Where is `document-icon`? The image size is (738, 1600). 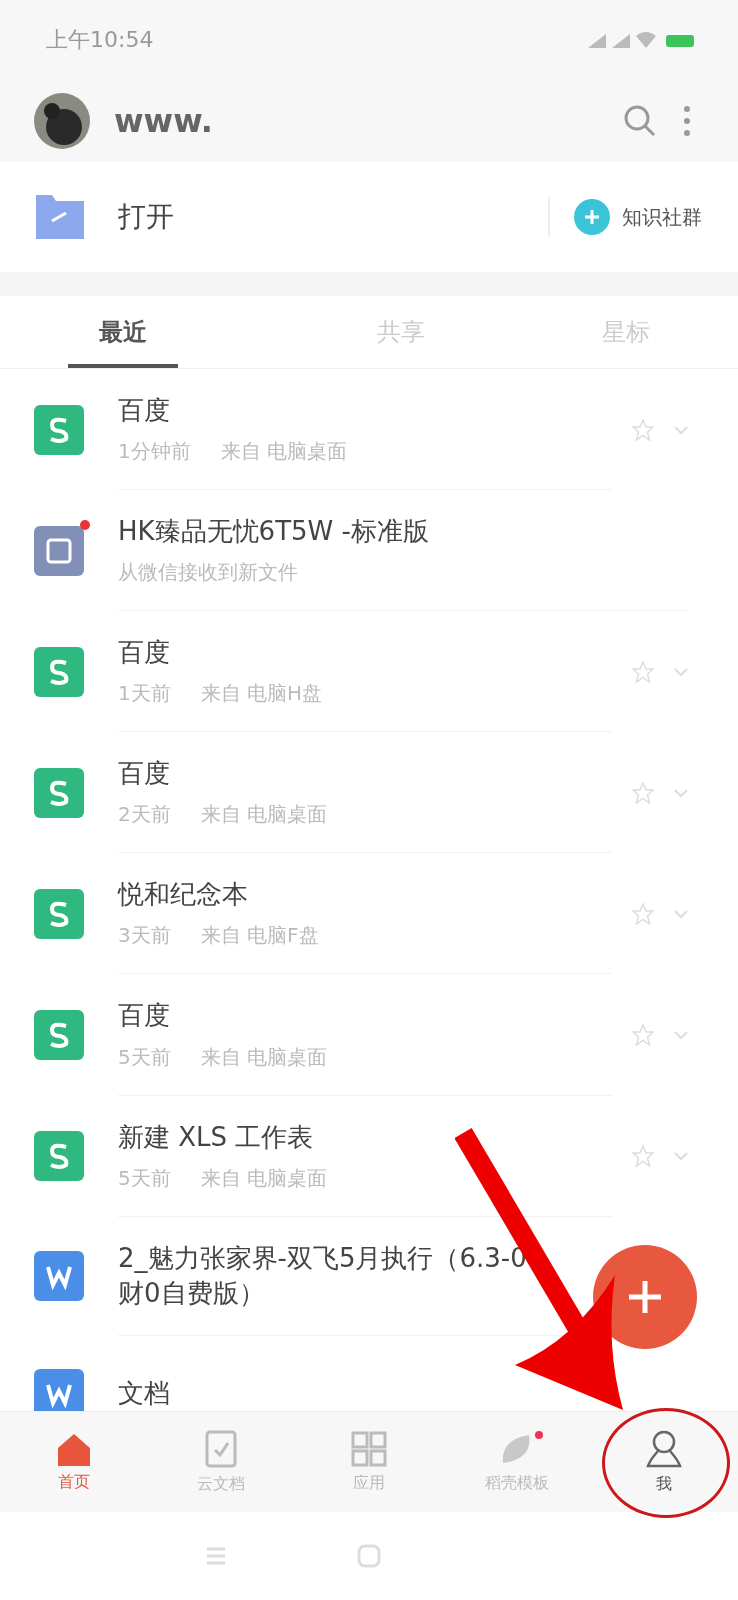 document-icon is located at coordinates (221, 1448).